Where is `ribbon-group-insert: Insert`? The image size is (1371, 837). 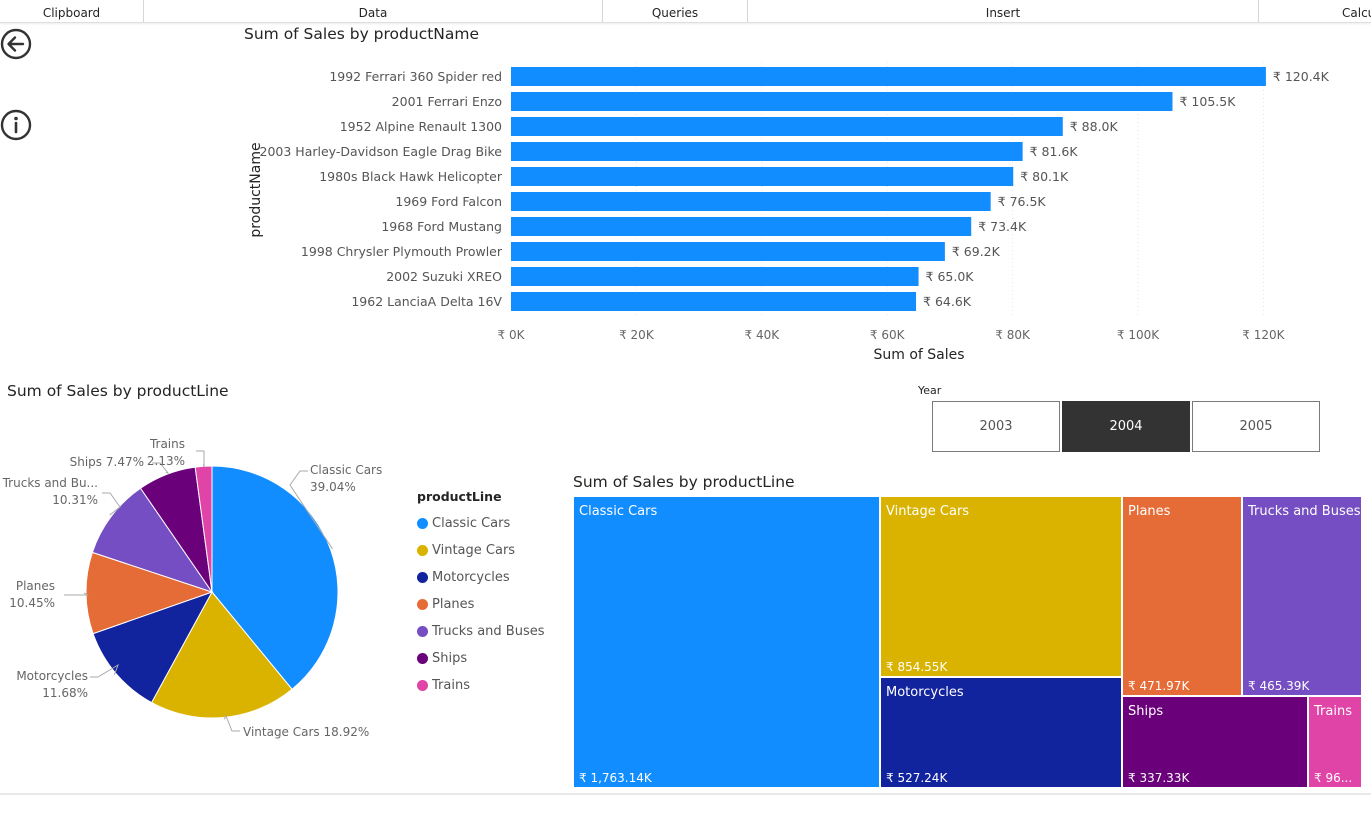
ribbon-group-insert: Insert is located at coordinates (1003, 11).